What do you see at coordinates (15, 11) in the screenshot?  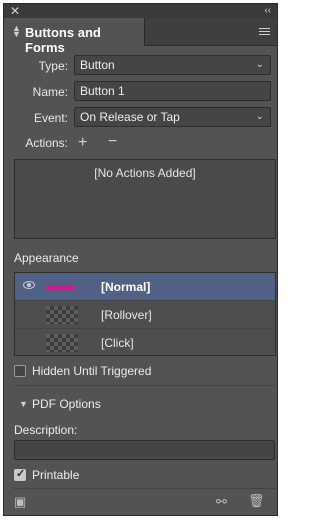 I see `close-icon: ✕` at bounding box center [15, 11].